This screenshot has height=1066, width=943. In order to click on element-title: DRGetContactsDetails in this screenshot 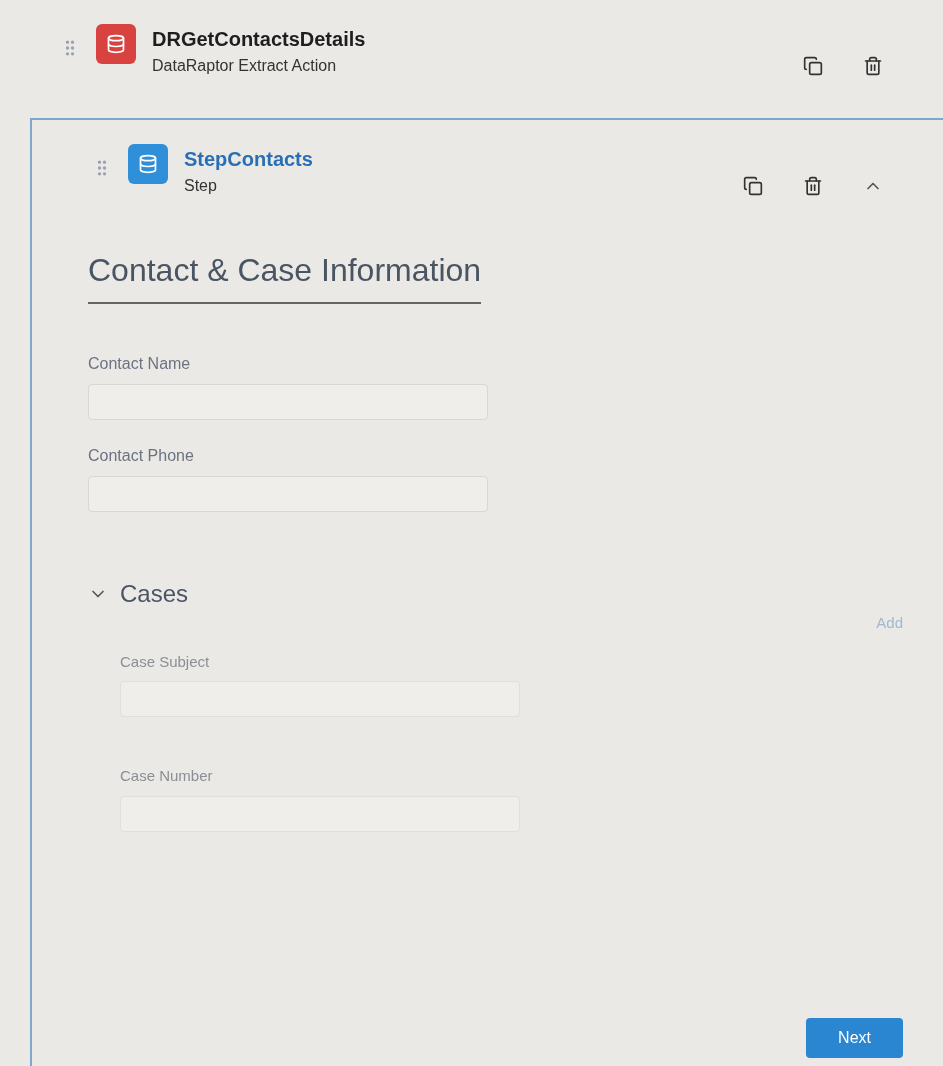, I will do `click(259, 39)`.